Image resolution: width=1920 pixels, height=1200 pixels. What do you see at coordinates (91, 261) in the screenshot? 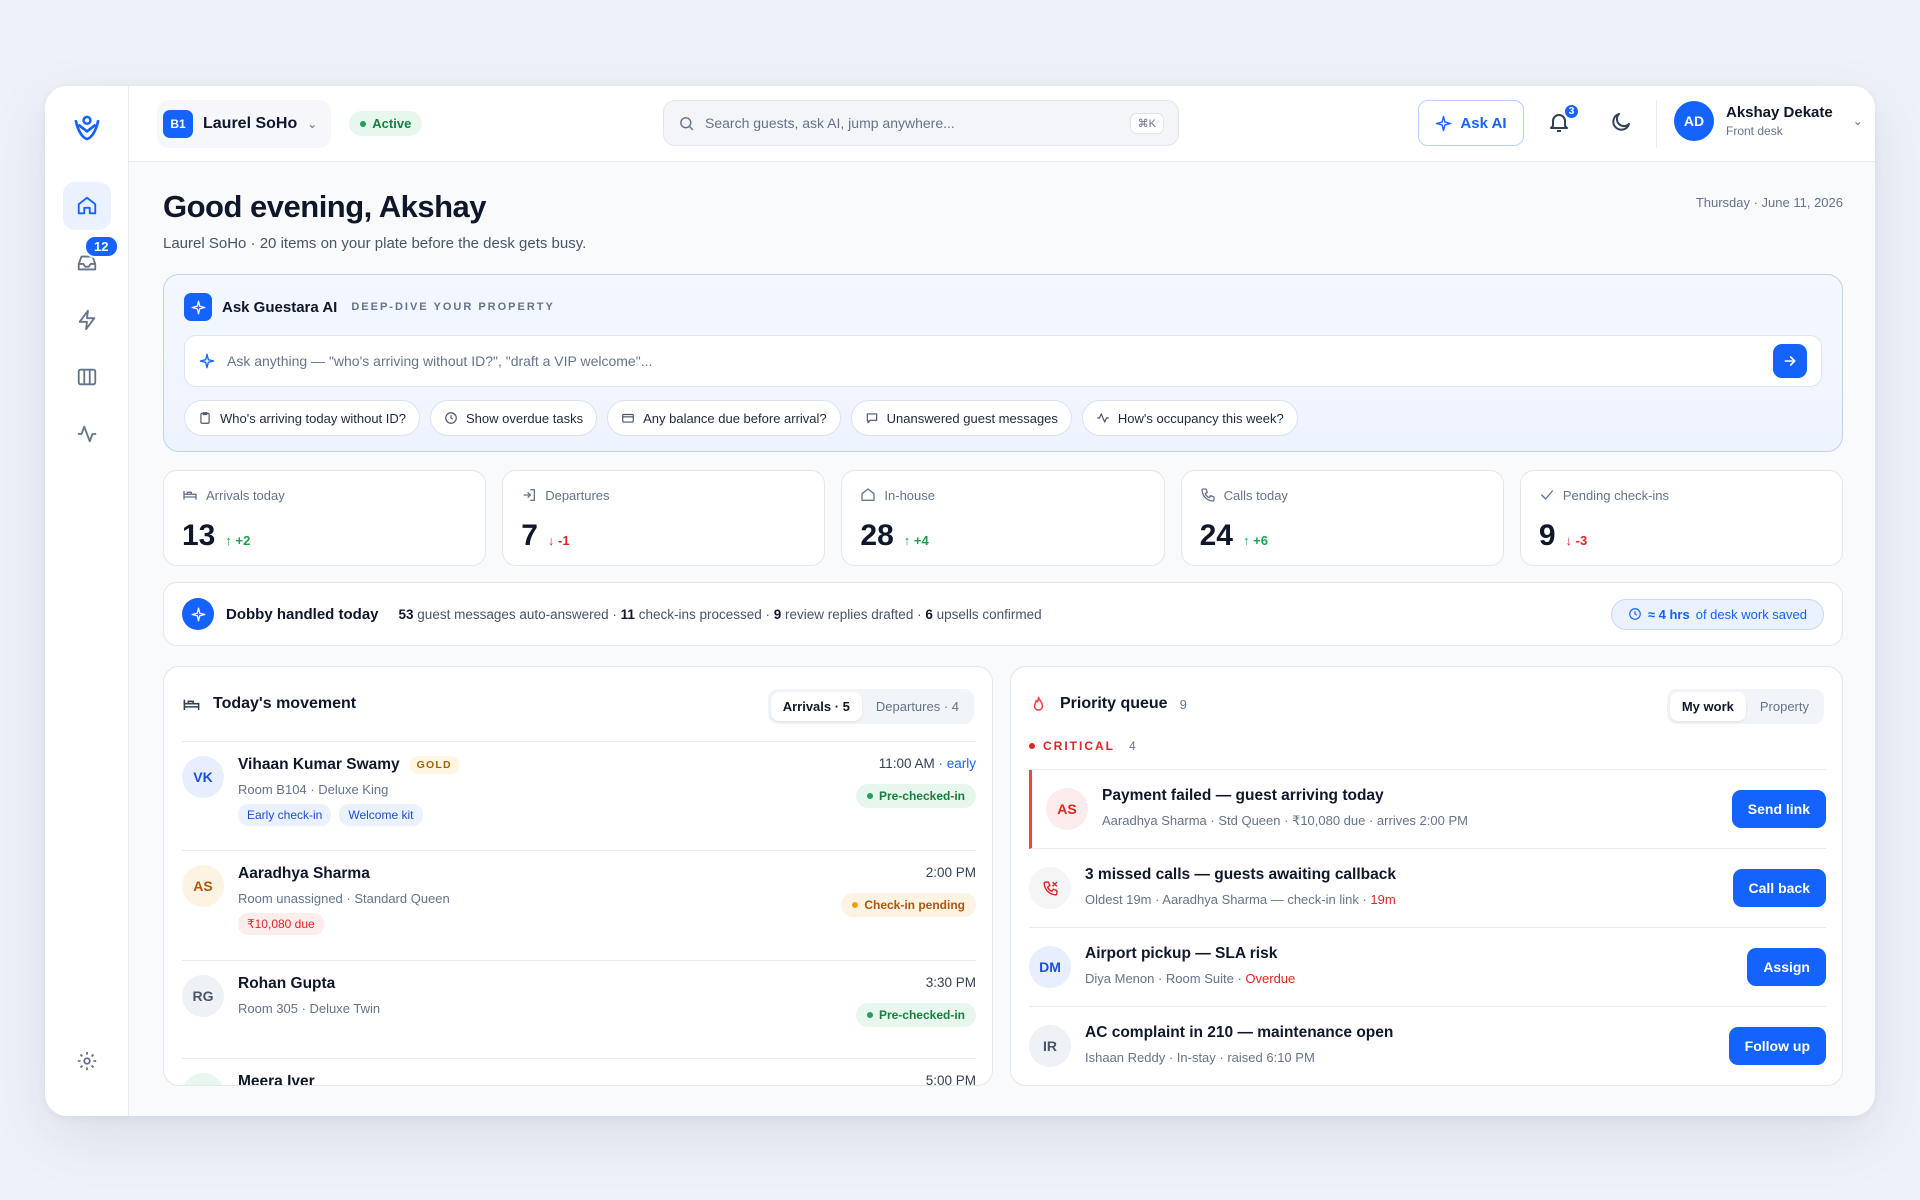
I see `sidebar-item-inbox: 12` at bounding box center [91, 261].